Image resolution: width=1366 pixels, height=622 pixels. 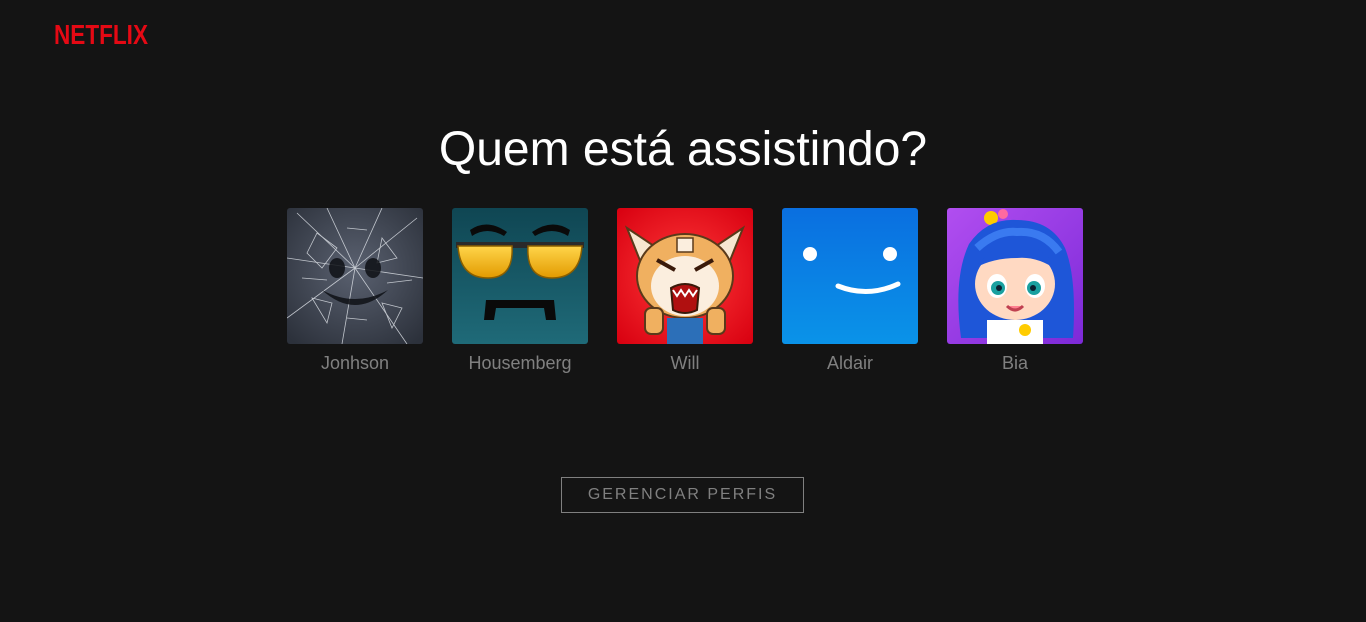 I want to click on svg-text: NETFLIX, so click(x=101, y=33).